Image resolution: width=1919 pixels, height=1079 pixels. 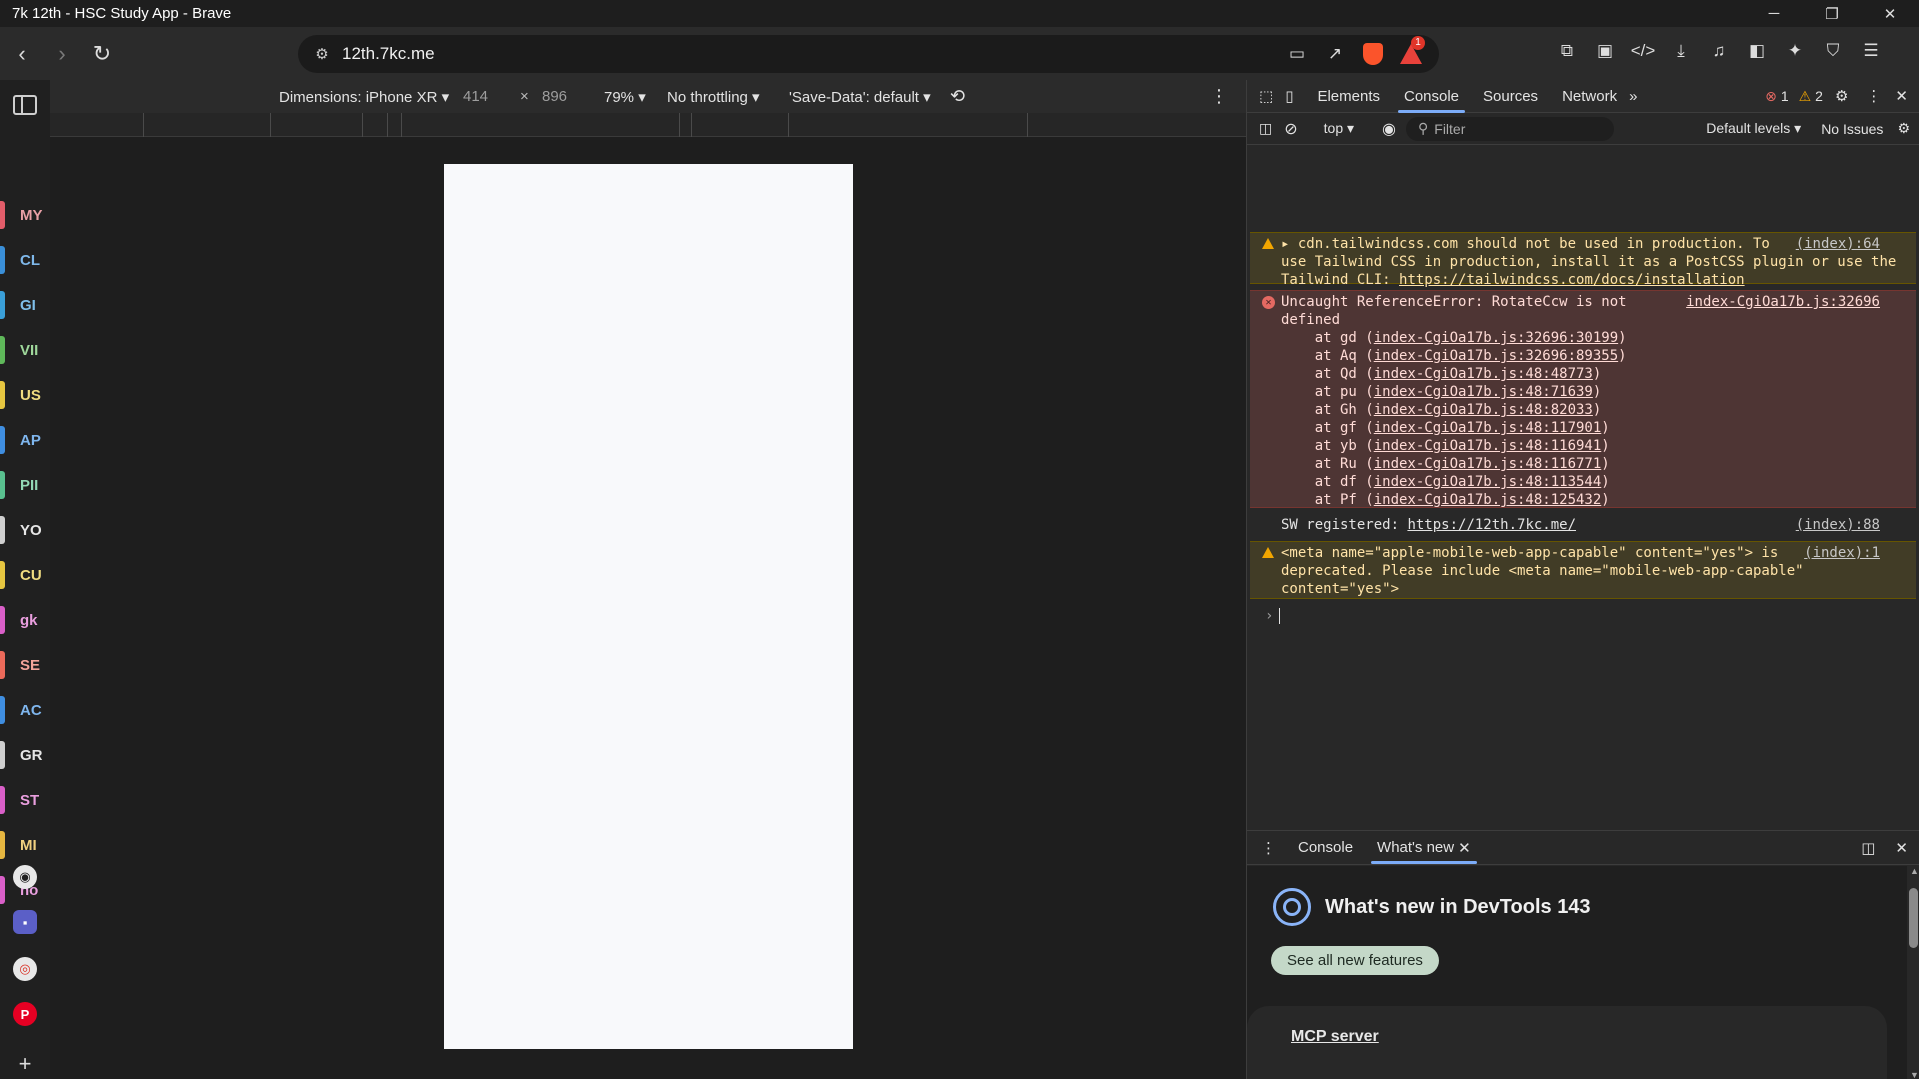 What do you see at coordinates (1681, 51) in the screenshot?
I see `download-icon: ⤓` at bounding box center [1681, 51].